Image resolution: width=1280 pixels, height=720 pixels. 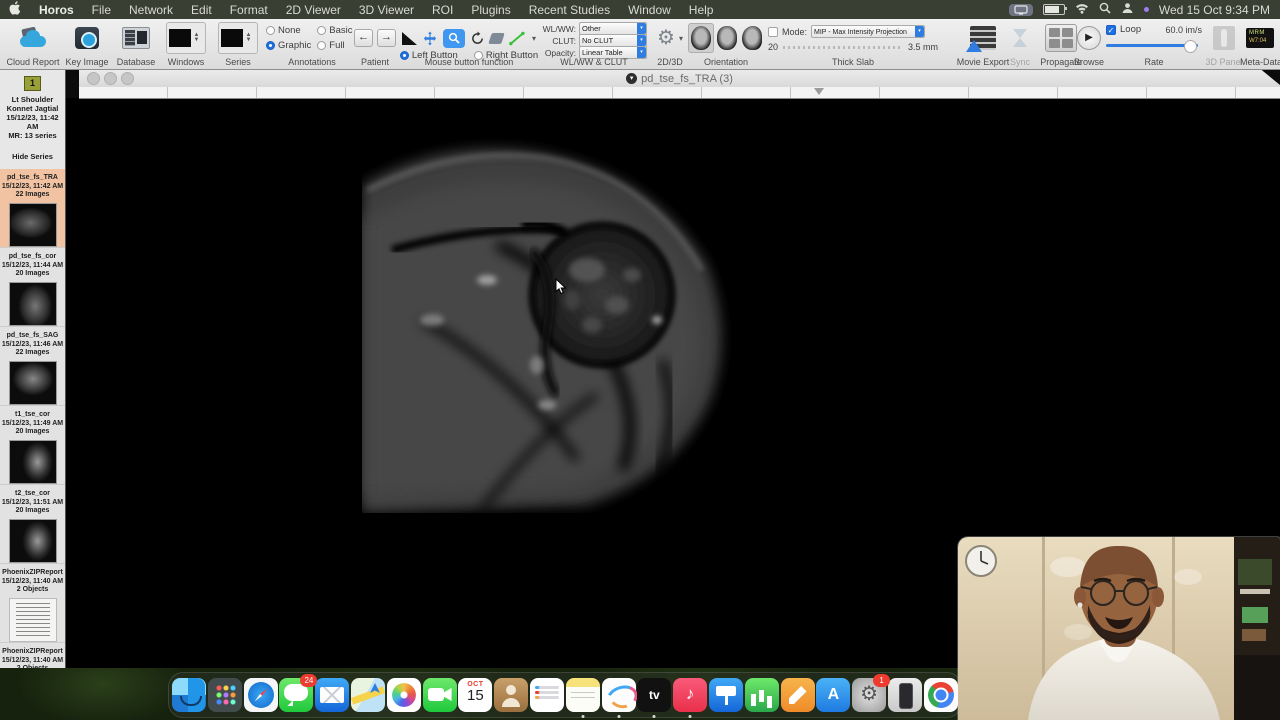 I want to click on dock-freeform-icon, so click(x=618, y=698).